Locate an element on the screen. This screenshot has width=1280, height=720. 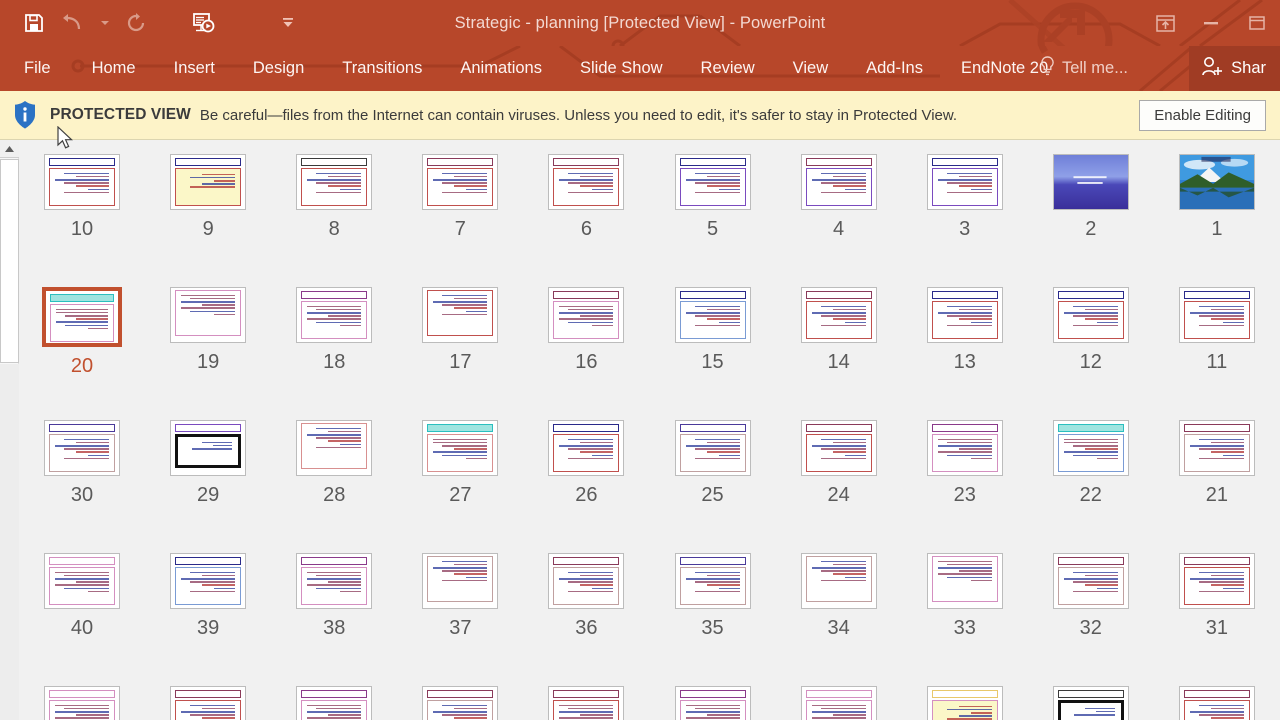
save-icon is located at coordinates (34, 23).